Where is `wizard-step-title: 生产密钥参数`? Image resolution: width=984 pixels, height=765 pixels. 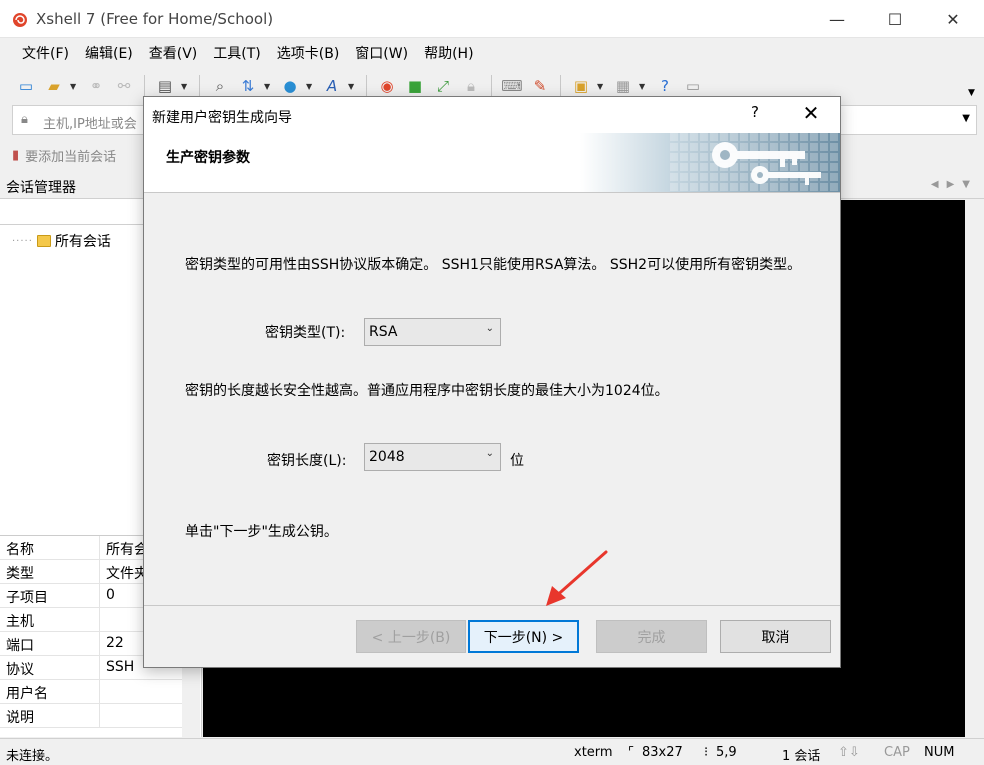 wizard-step-title: 生产密钥参数 is located at coordinates (208, 158).